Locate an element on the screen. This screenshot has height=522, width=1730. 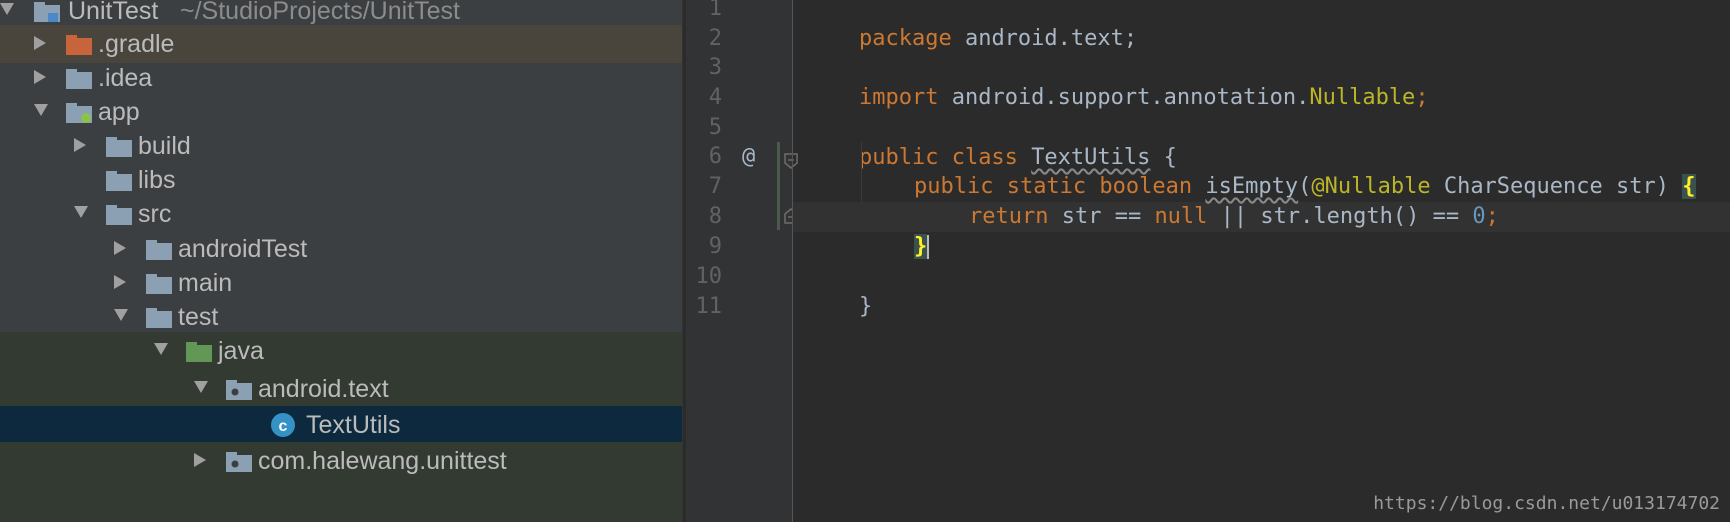
tree-item-gradle: .gradle is located at coordinates (341, 44).